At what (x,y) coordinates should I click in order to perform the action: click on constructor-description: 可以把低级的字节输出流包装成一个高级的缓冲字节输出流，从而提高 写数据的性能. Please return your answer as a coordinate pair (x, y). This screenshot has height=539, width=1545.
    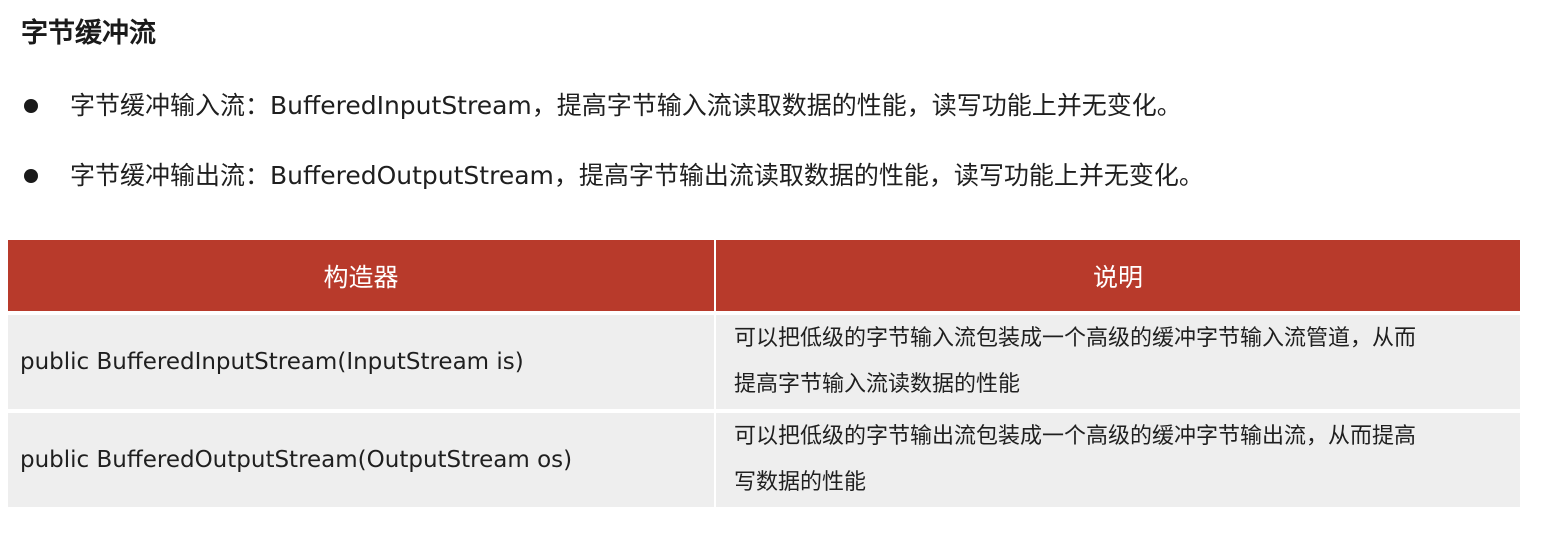
    Looking at the image, I should click on (1117, 458).